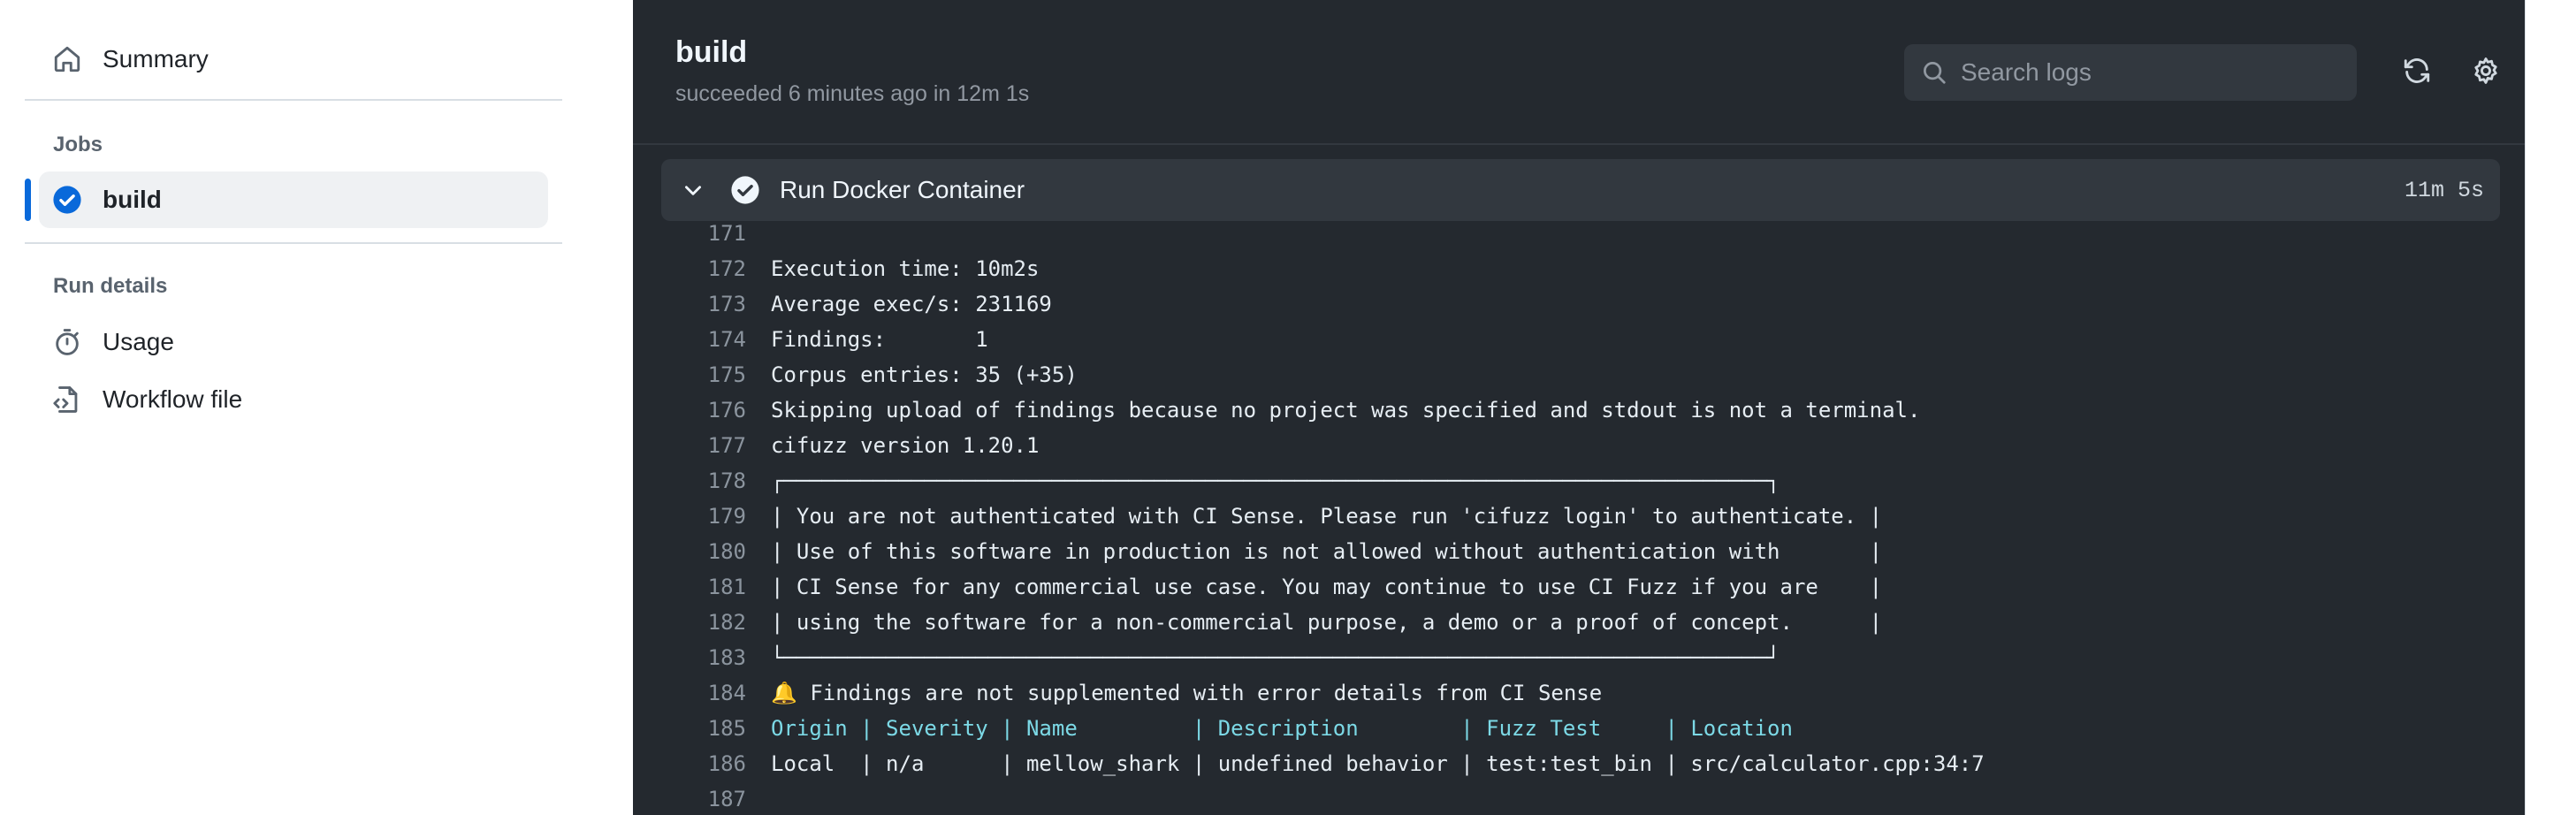 The height and width of the screenshot is (815, 2576). What do you see at coordinates (905, 445) in the screenshot?
I see `log-text: cifuzz version 1.20.1` at bounding box center [905, 445].